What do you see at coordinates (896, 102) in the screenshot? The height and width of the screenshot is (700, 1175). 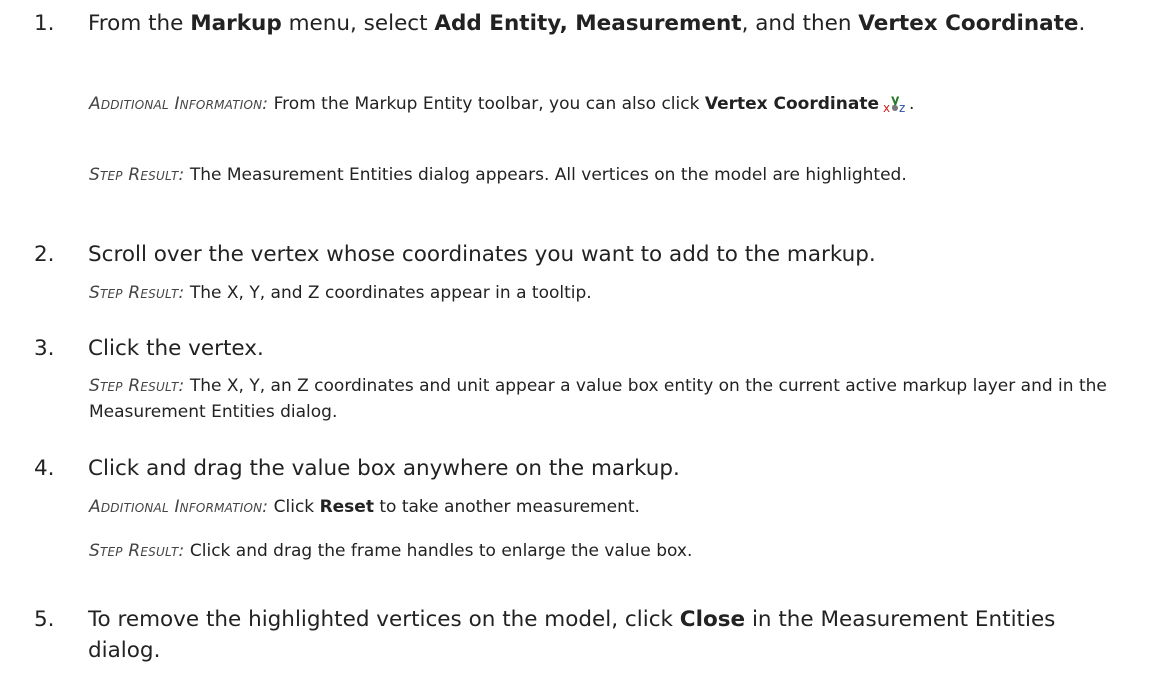 I see `xyz-vertex-icon: xyz` at bounding box center [896, 102].